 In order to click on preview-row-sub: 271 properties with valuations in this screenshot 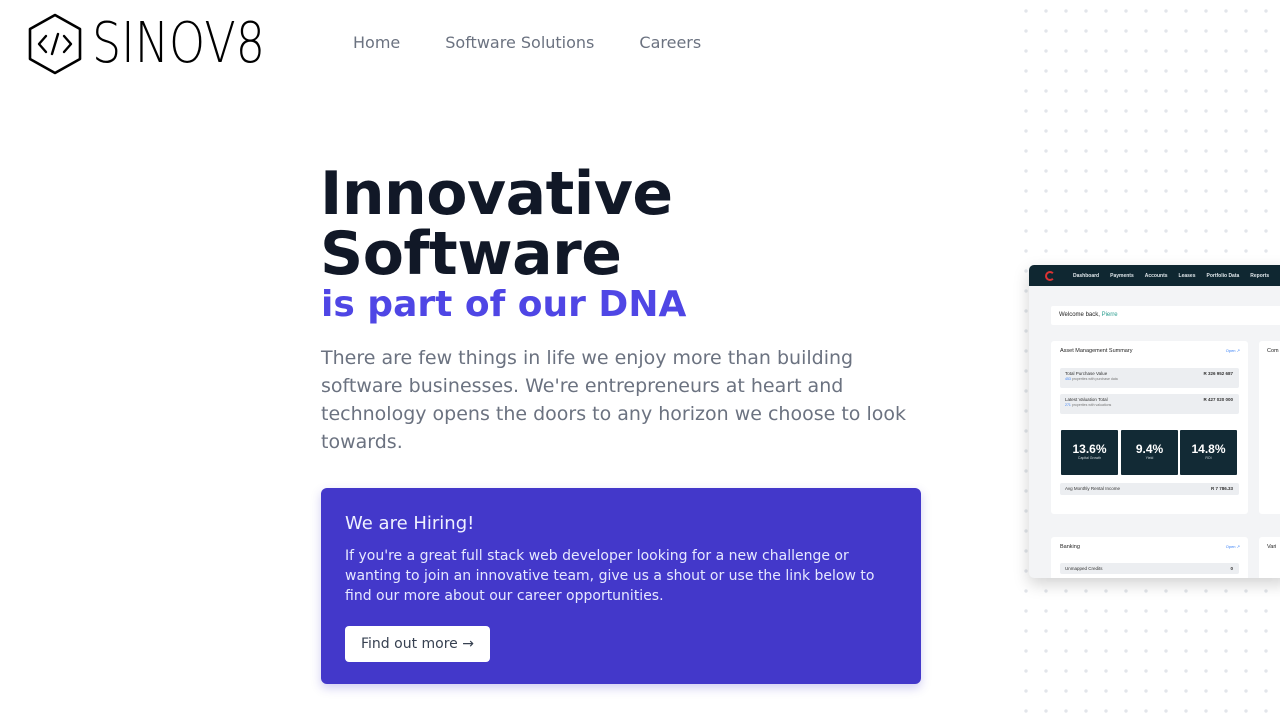, I will do `click(1149, 405)`.